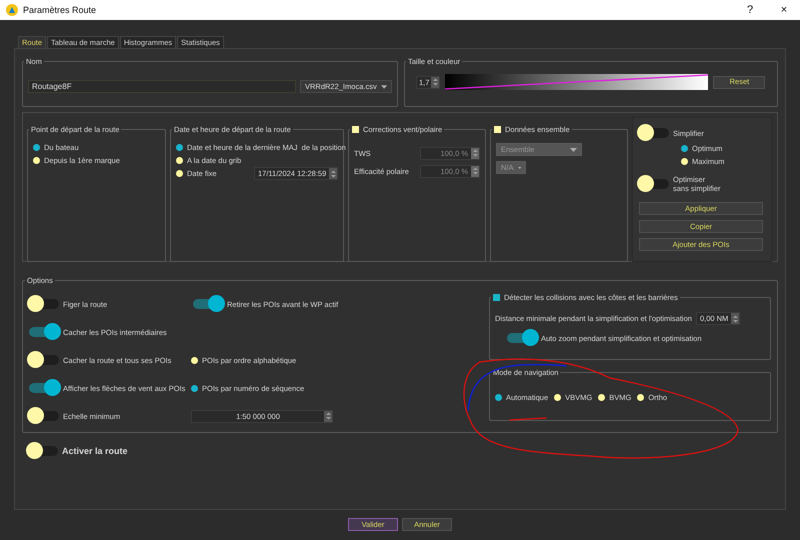 Image resolution: width=800 pixels, height=540 pixels. I want to click on help-button: ?, so click(750, 10).